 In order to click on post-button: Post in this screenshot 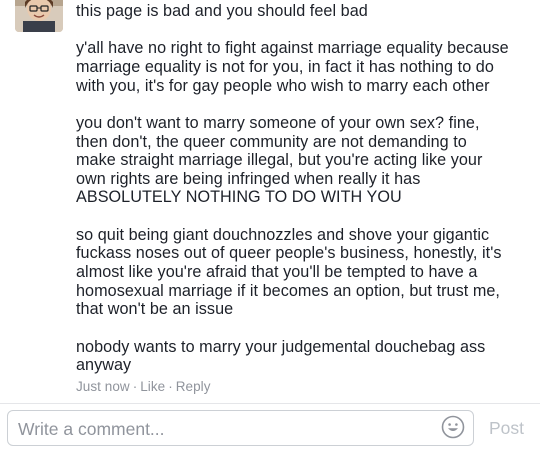, I will do `click(506, 428)`.